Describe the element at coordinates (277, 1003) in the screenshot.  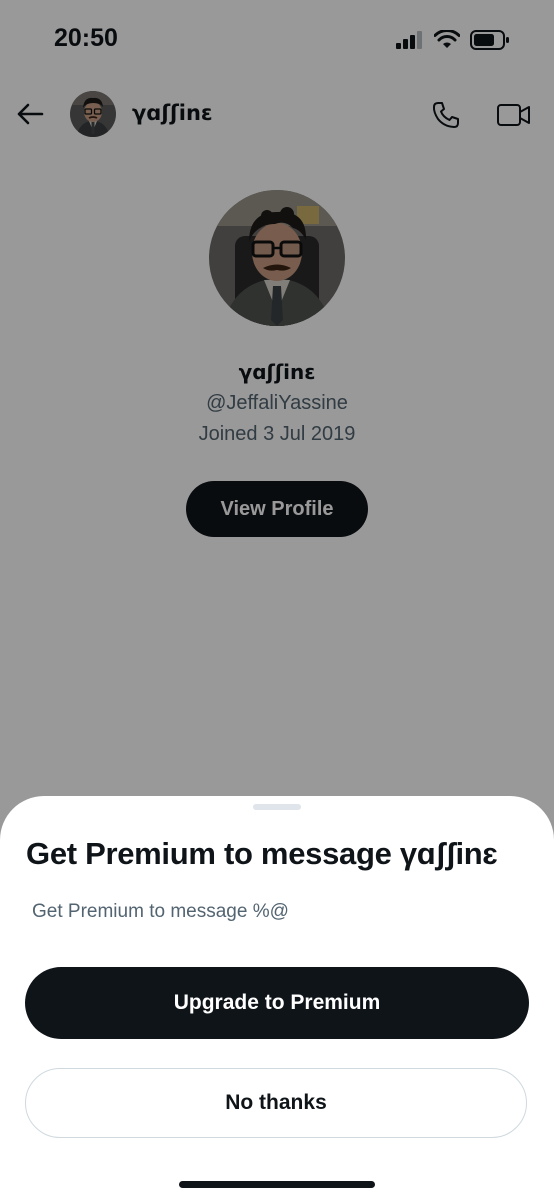
I see `upgrade-to-premium-button: Upgrade to Premium` at that location.